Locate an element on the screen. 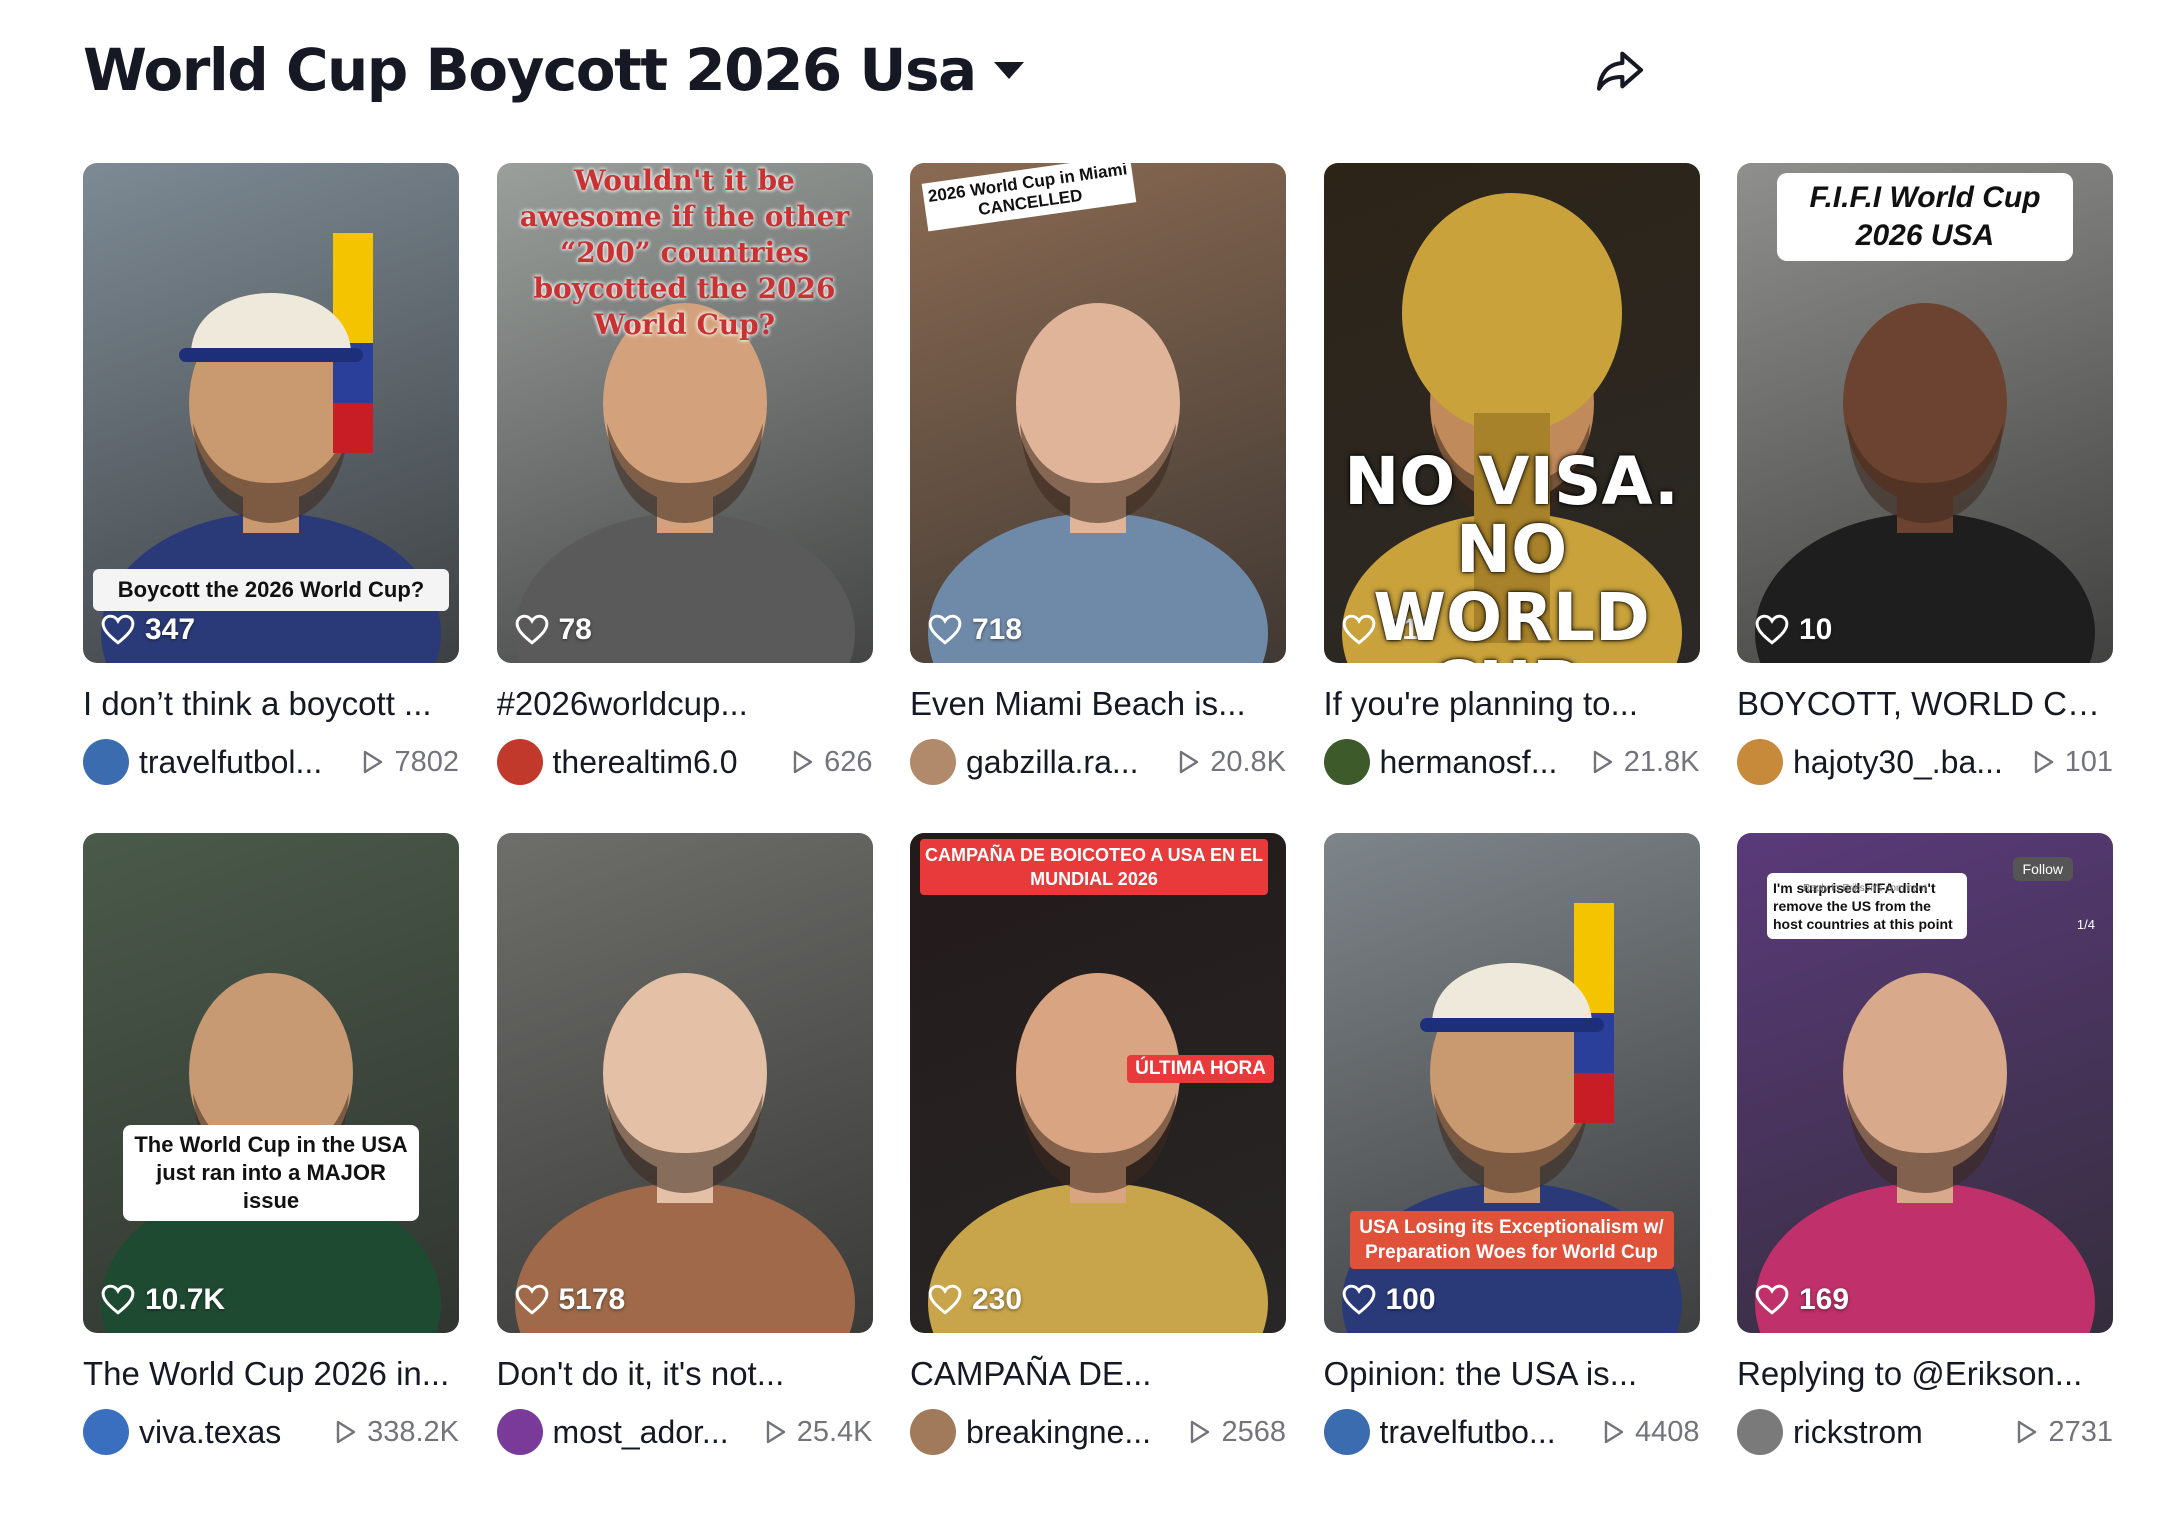 The image size is (2174, 1520). view-count: 4408 is located at coordinates (1649, 1432).